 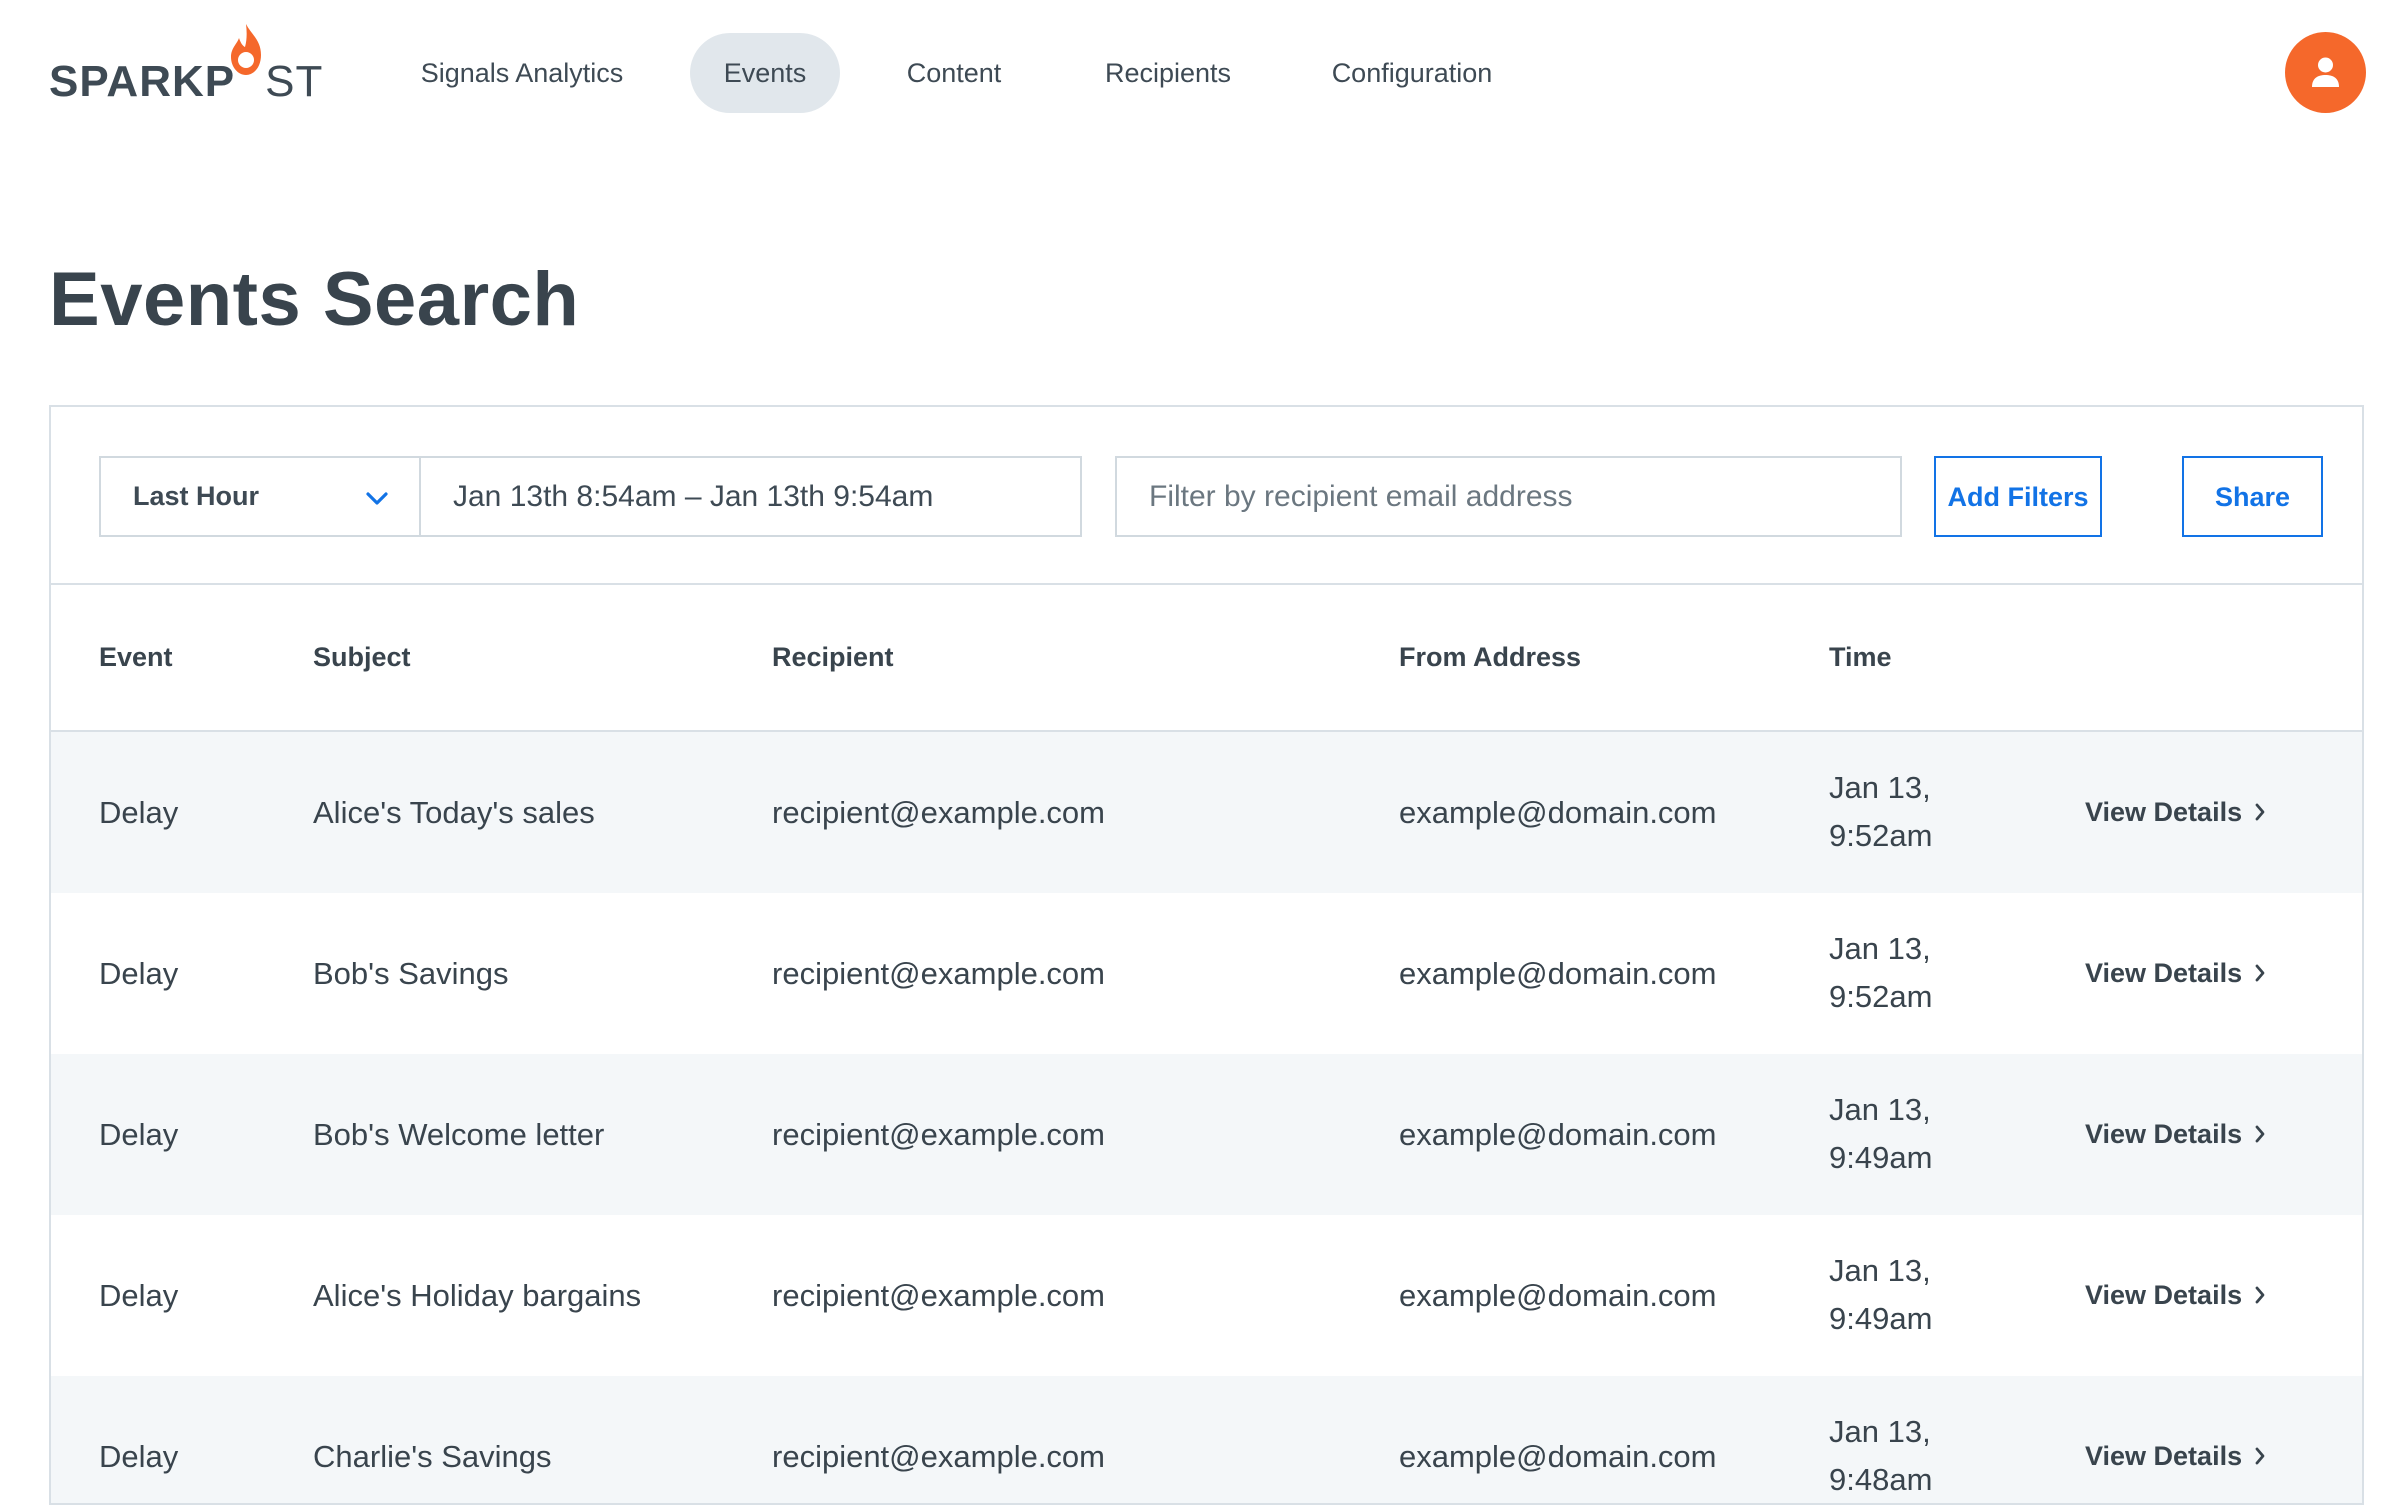 I want to click on nav-configuration: Configuration, so click(x=1412, y=73).